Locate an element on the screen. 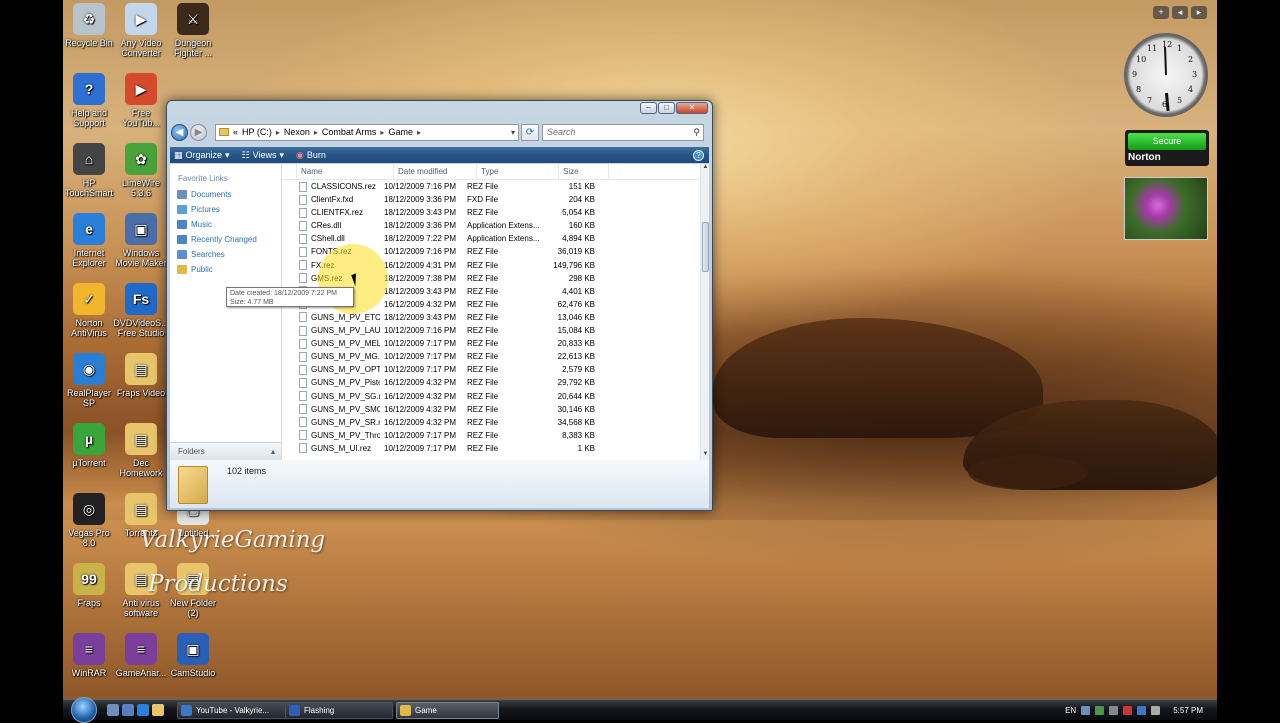 The image size is (1280, 723). maximize-button: □ is located at coordinates (666, 108).